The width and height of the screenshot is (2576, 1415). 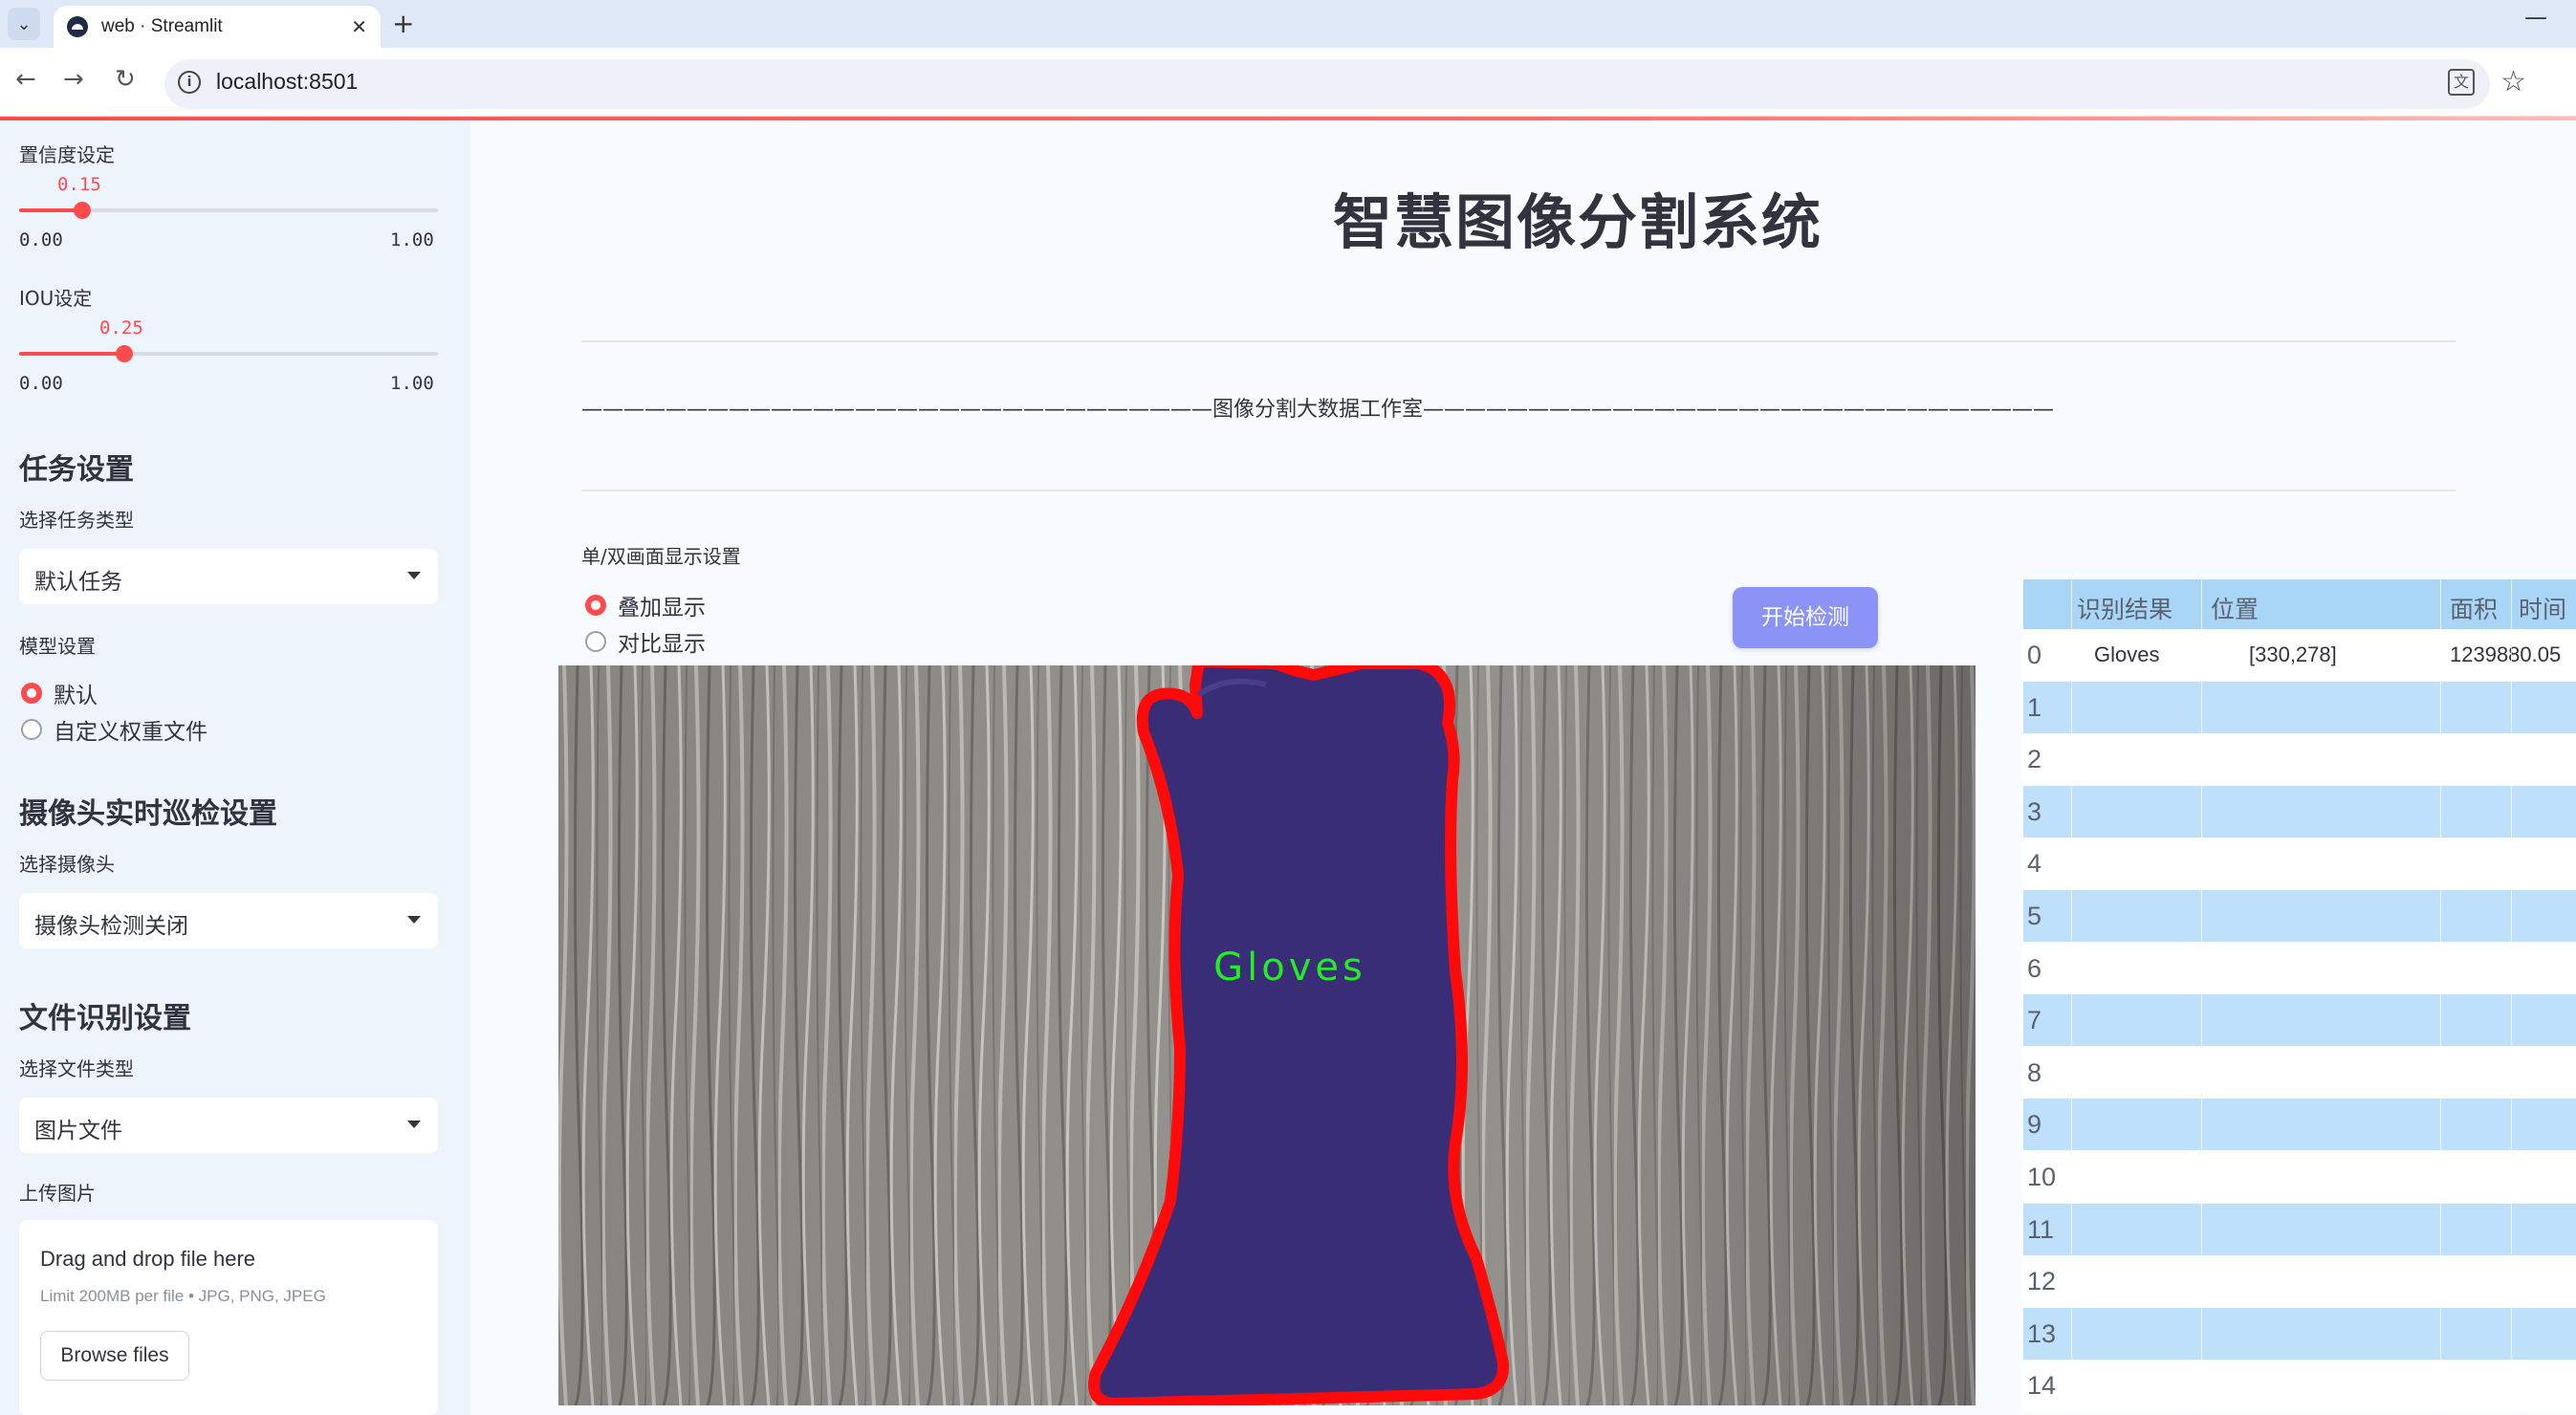 What do you see at coordinates (2299, 811) in the screenshot?
I see `table-row: 3` at bounding box center [2299, 811].